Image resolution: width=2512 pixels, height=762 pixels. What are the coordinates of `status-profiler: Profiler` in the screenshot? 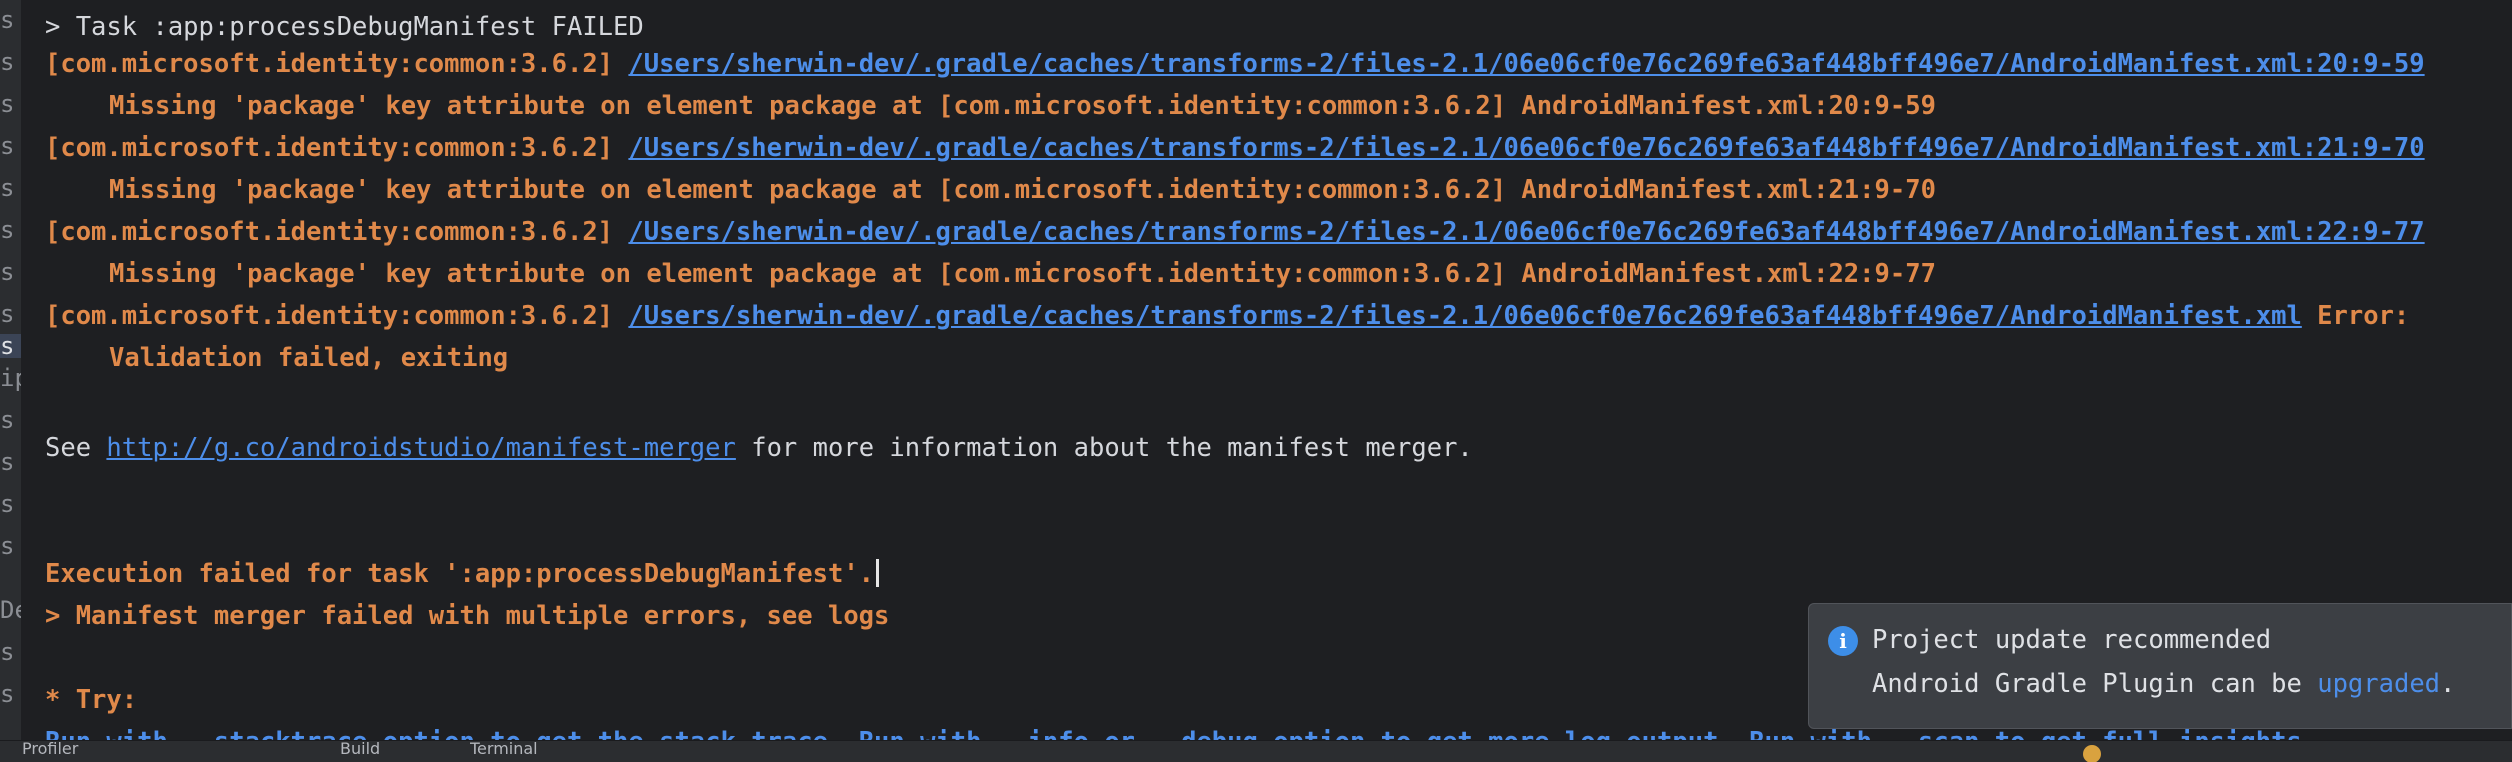 It's located at (67, 751).